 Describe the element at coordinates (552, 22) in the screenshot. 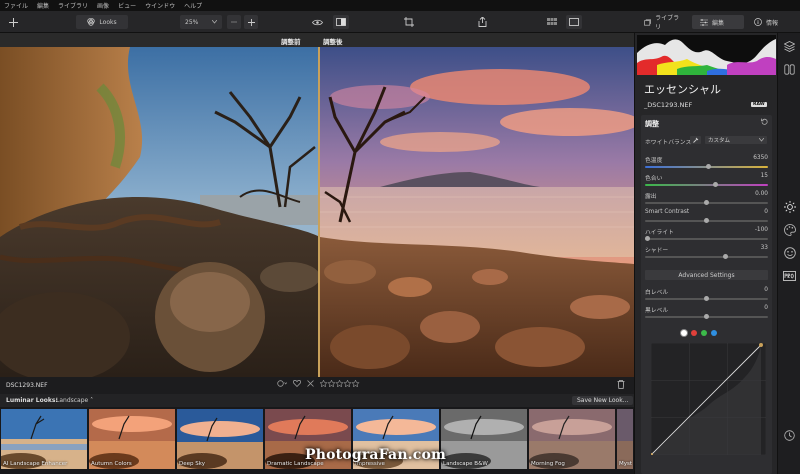

I see `grid-view-button` at that location.